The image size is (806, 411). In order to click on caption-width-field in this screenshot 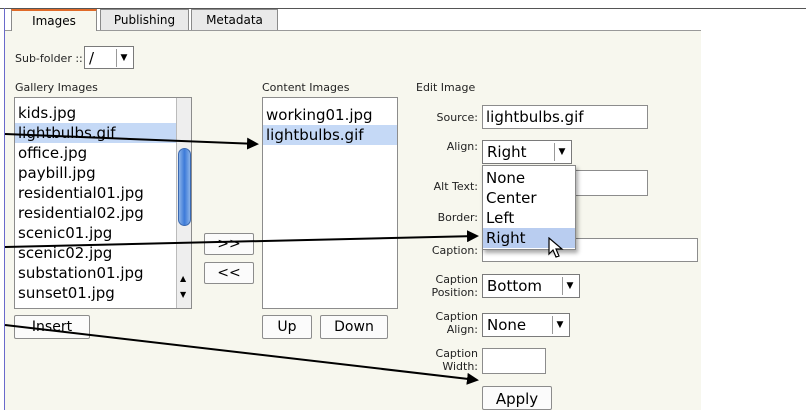, I will do `click(514, 361)`.